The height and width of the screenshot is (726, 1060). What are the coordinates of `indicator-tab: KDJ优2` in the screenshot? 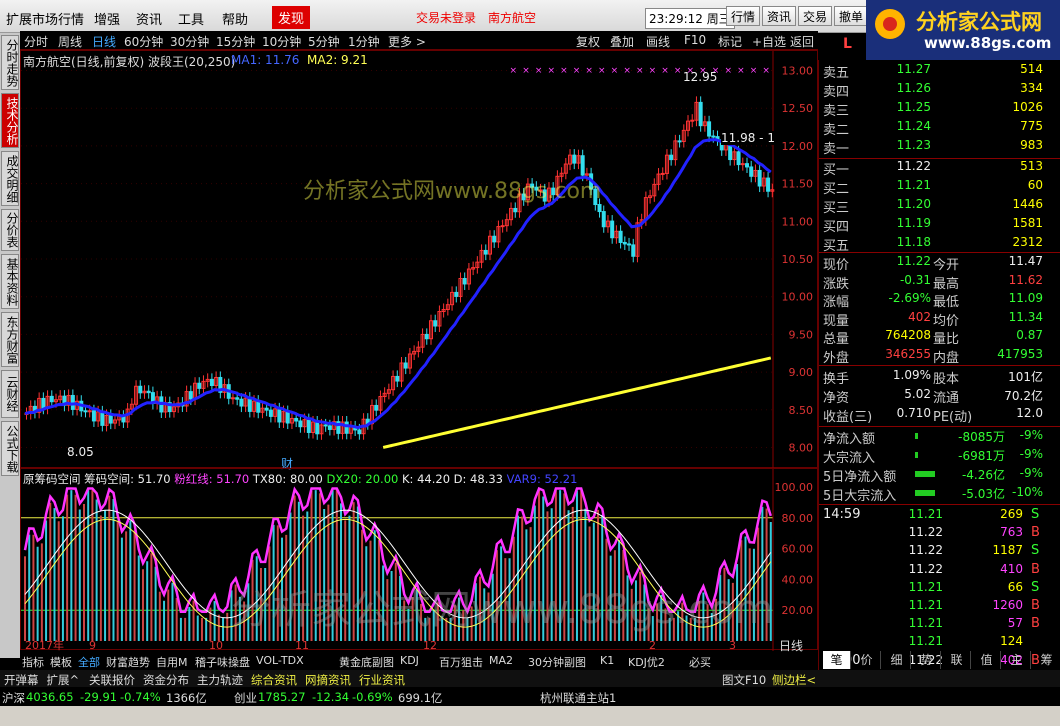 It's located at (646, 662).